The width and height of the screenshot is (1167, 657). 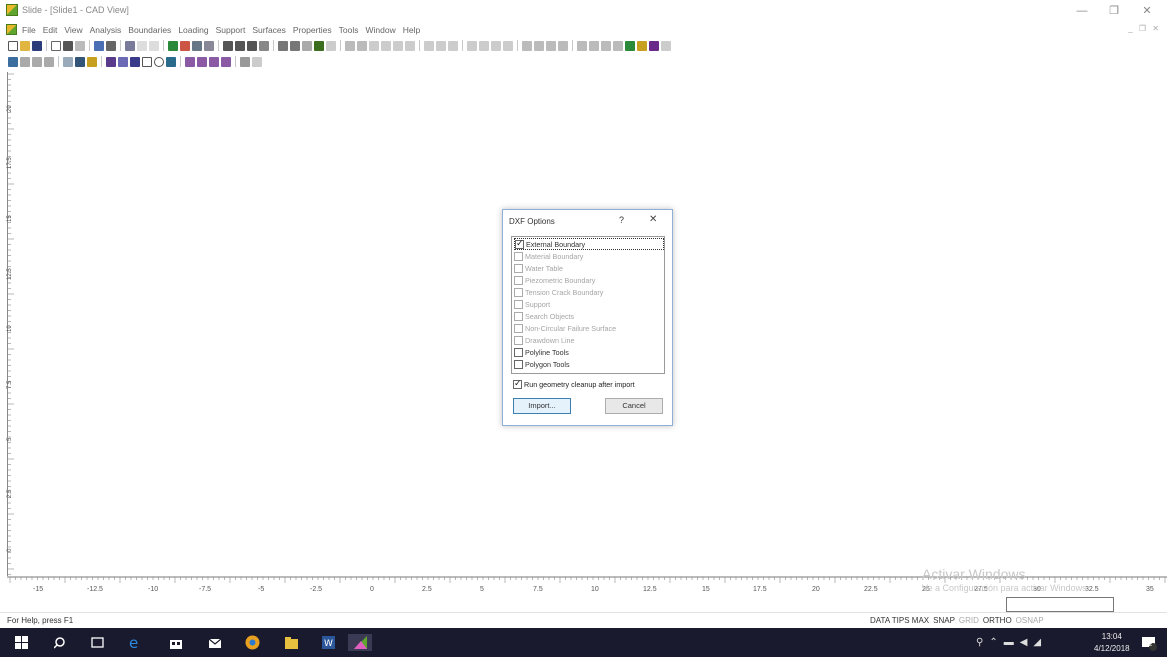 I want to click on print-preview-icon, so click(x=56, y=45).